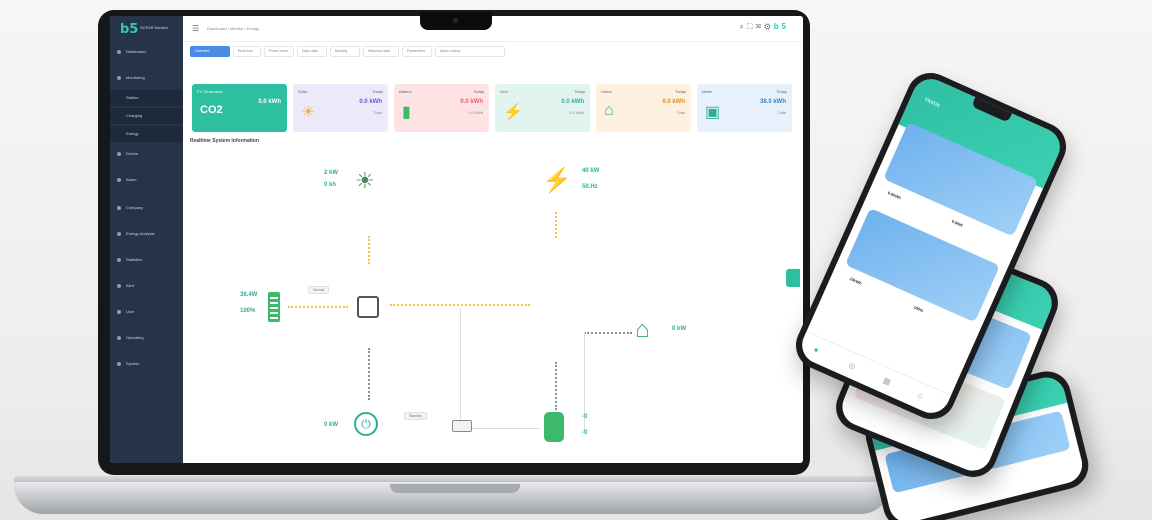  What do you see at coordinates (303, 91) in the screenshot?
I see `card-title: Solar` at bounding box center [303, 91].